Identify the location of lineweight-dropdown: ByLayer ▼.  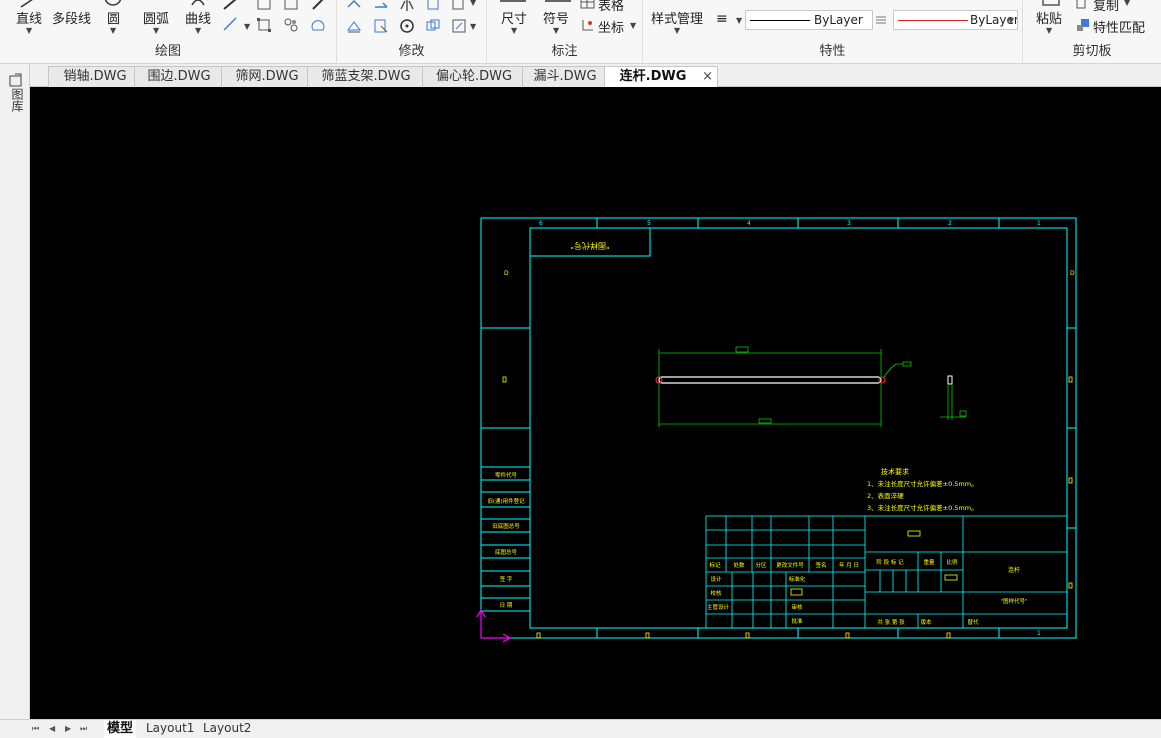
(955, 20).